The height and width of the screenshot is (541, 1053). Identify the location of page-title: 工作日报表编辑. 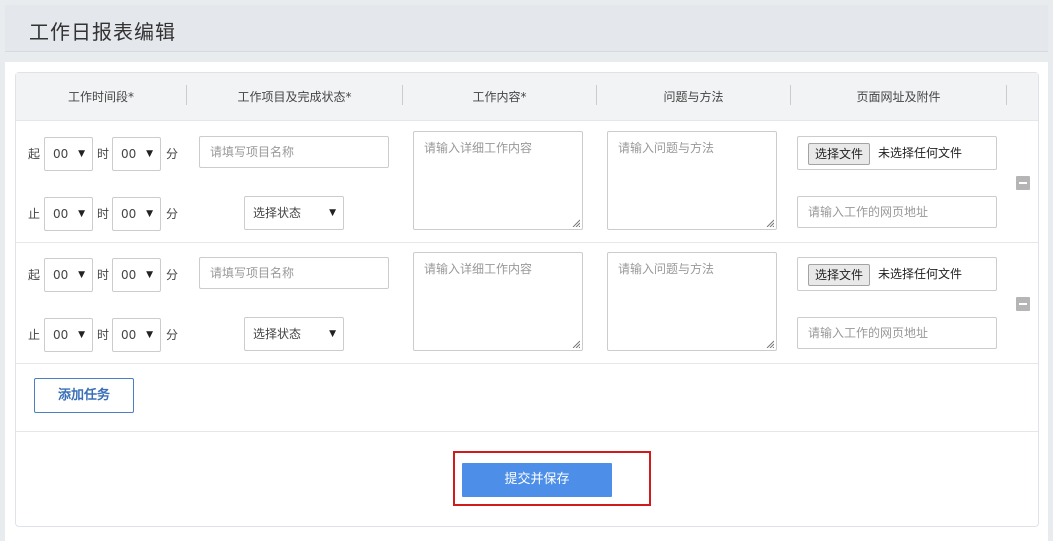
(102, 32).